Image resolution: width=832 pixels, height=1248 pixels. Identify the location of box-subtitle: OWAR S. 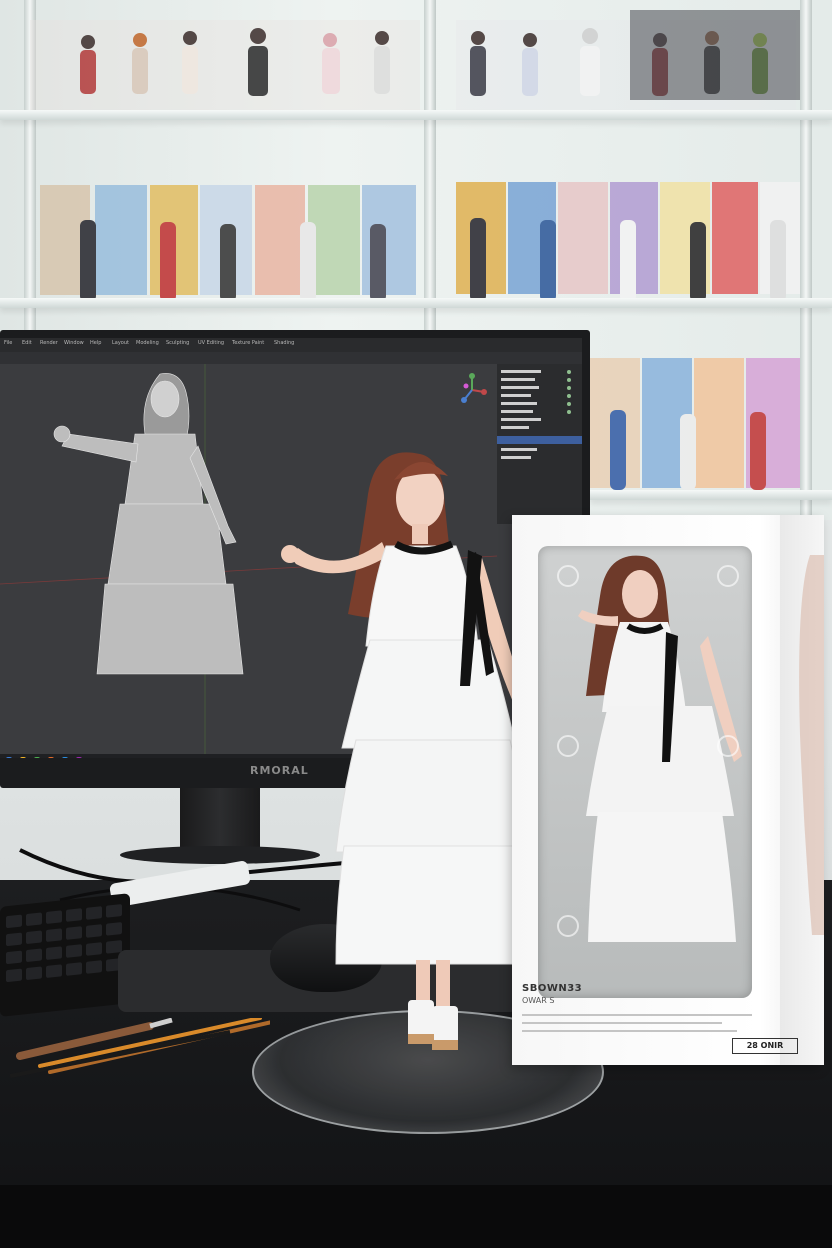
(538, 1000).